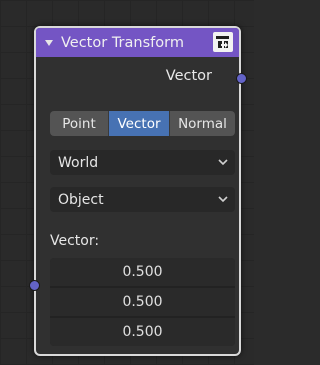 The height and width of the screenshot is (365, 320). What do you see at coordinates (188, 76) in the screenshot?
I see `output-socket-label: Vector` at bounding box center [188, 76].